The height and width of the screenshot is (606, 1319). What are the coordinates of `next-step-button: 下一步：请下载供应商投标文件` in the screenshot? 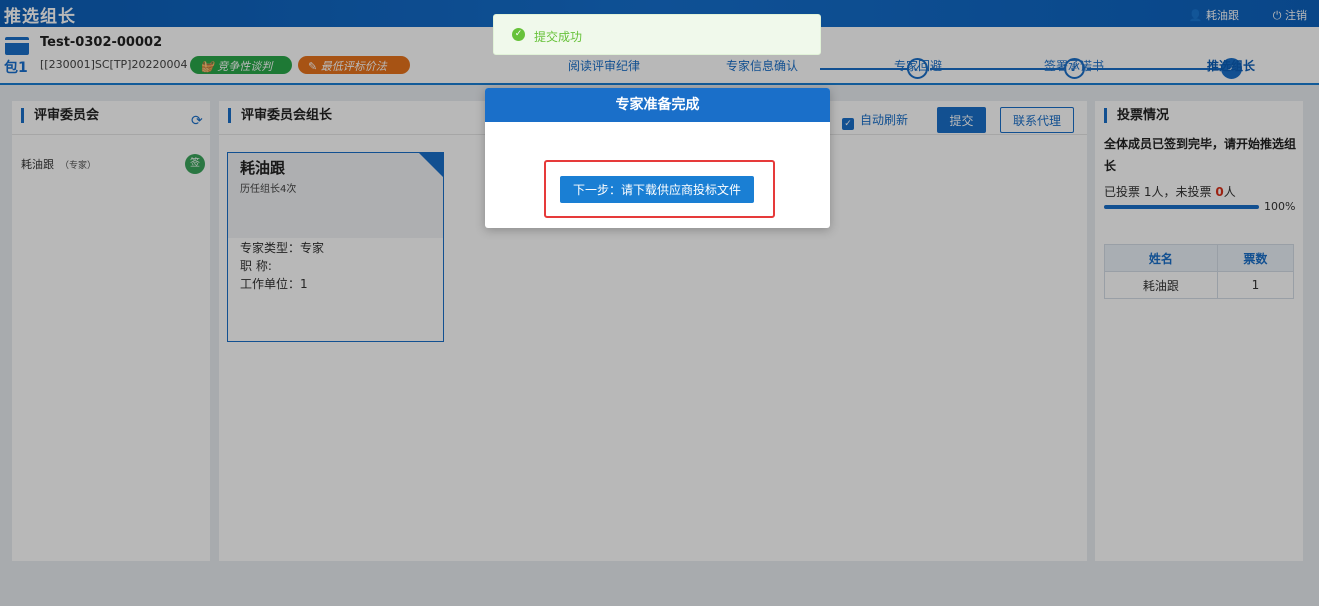 It's located at (657, 189).